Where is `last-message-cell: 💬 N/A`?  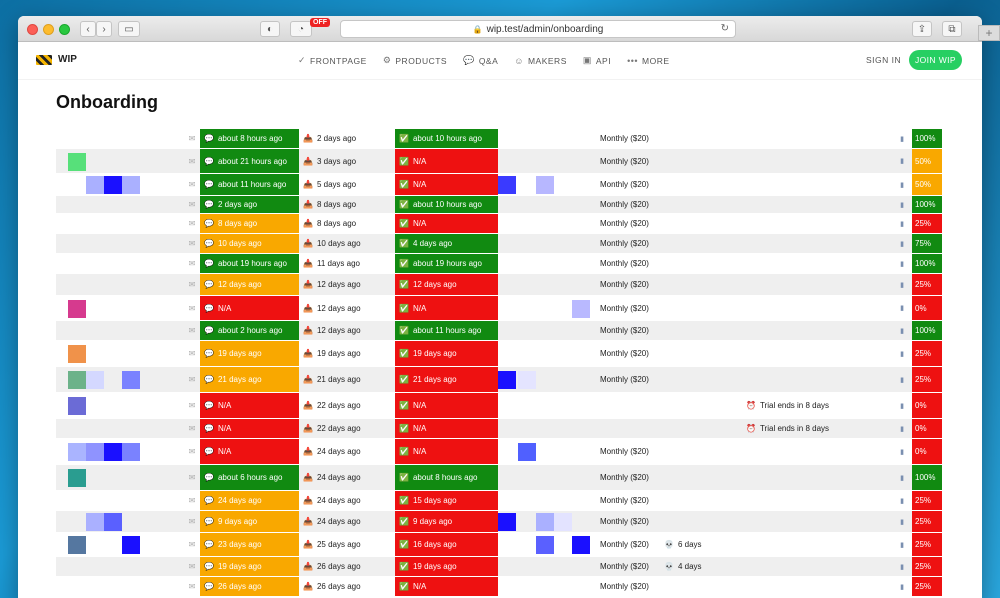 last-message-cell: 💬 N/A is located at coordinates (249, 308).